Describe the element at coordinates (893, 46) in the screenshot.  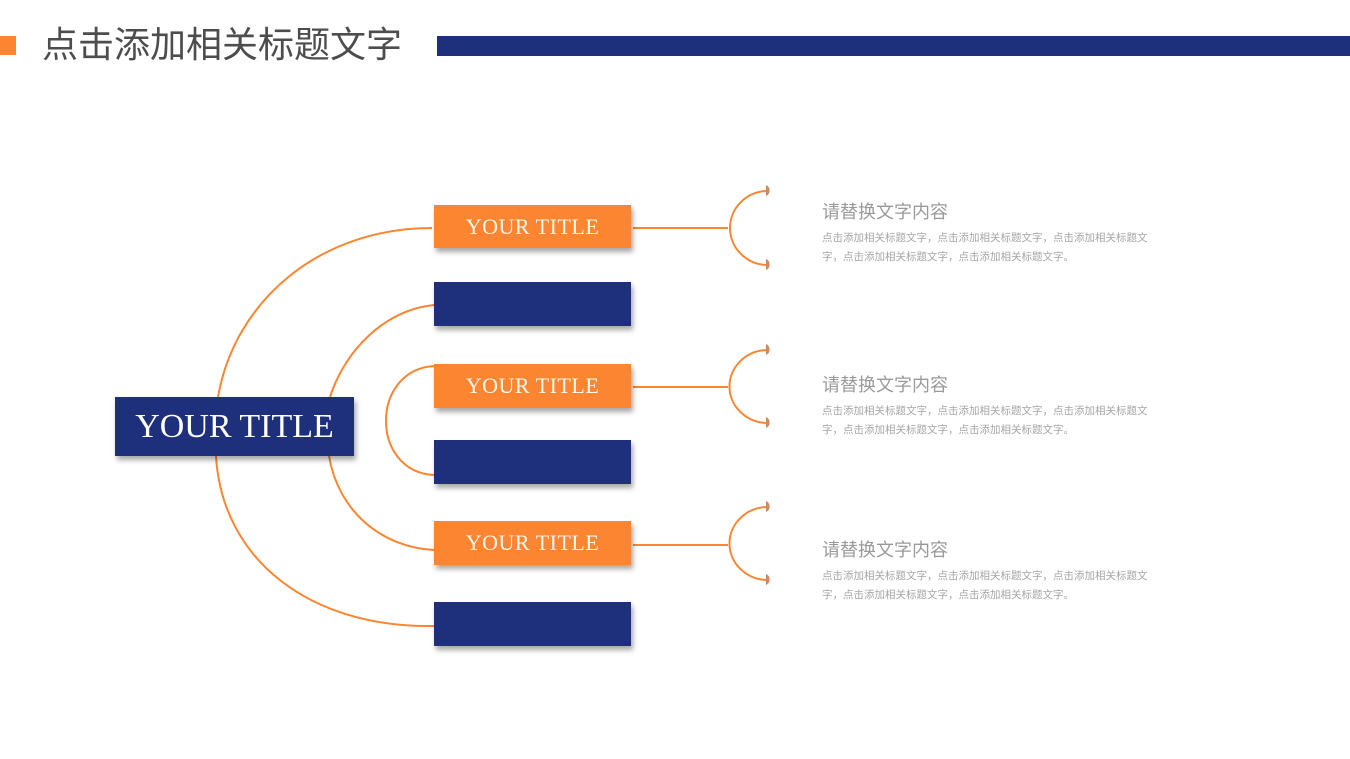
I see `title-bar-decoration` at that location.